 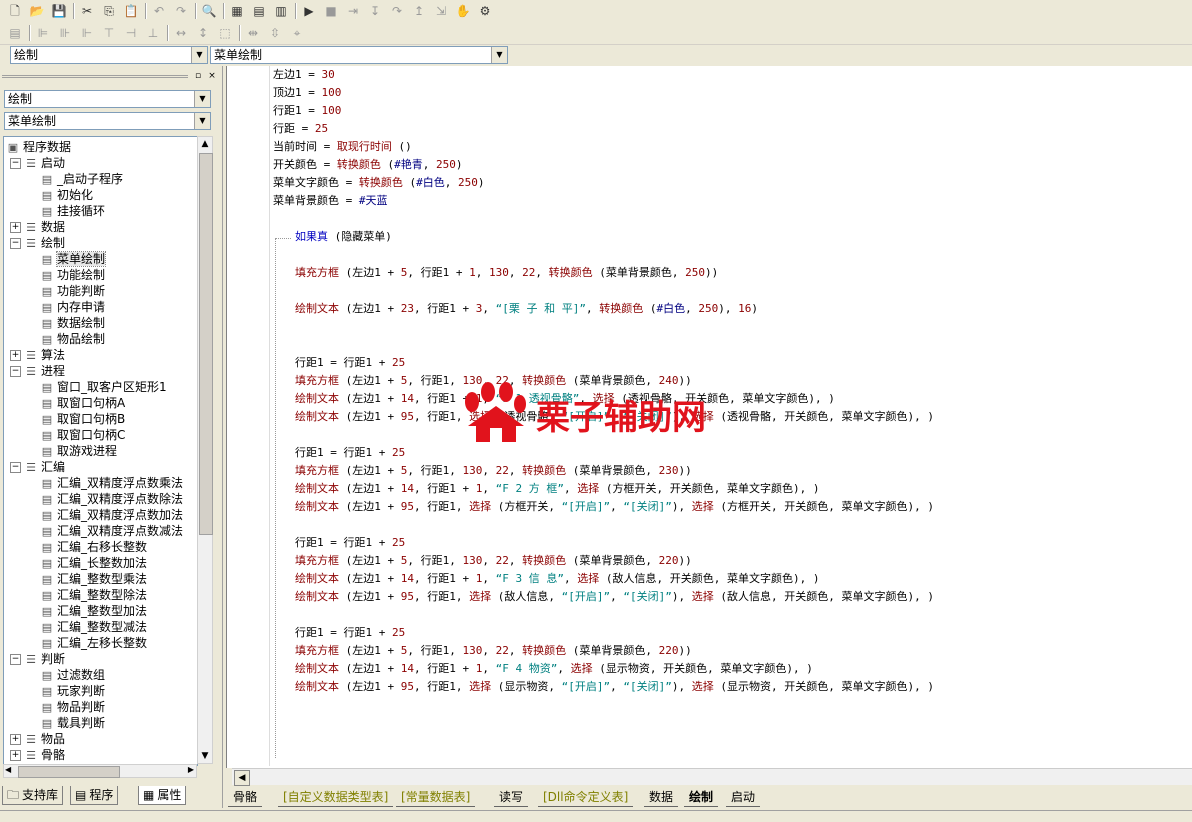 What do you see at coordinates (111, 483) in the screenshot?
I see `tree-node: ▤ 汇编_双精度浮点数乘法` at bounding box center [111, 483].